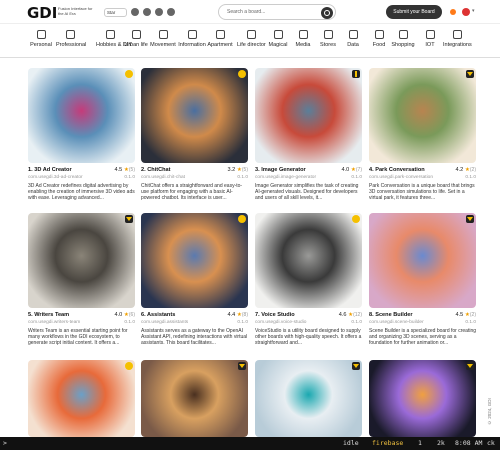 This screenshot has width=500, height=450. Describe the element at coordinates (147, 12) in the screenshot. I see `discord-icon` at that location.